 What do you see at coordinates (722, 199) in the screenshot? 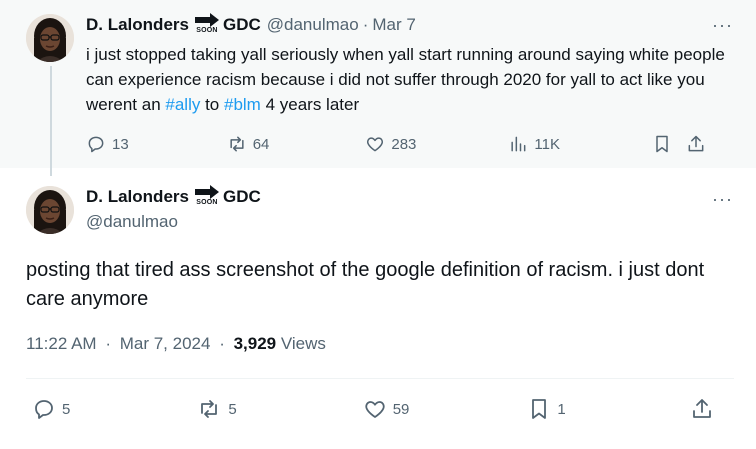
I see `main-more-icon: ···` at bounding box center [722, 199].